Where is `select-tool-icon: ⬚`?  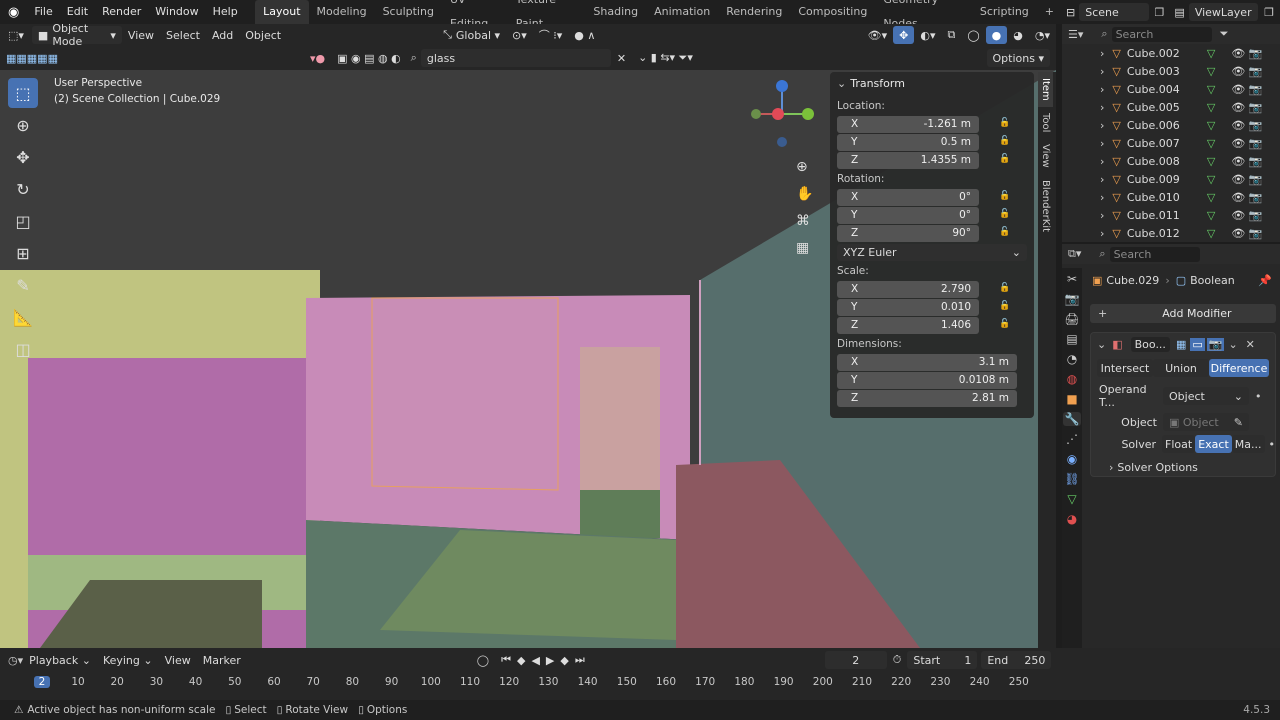 select-tool-icon: ⬚ is located at coordinates (23, 93).